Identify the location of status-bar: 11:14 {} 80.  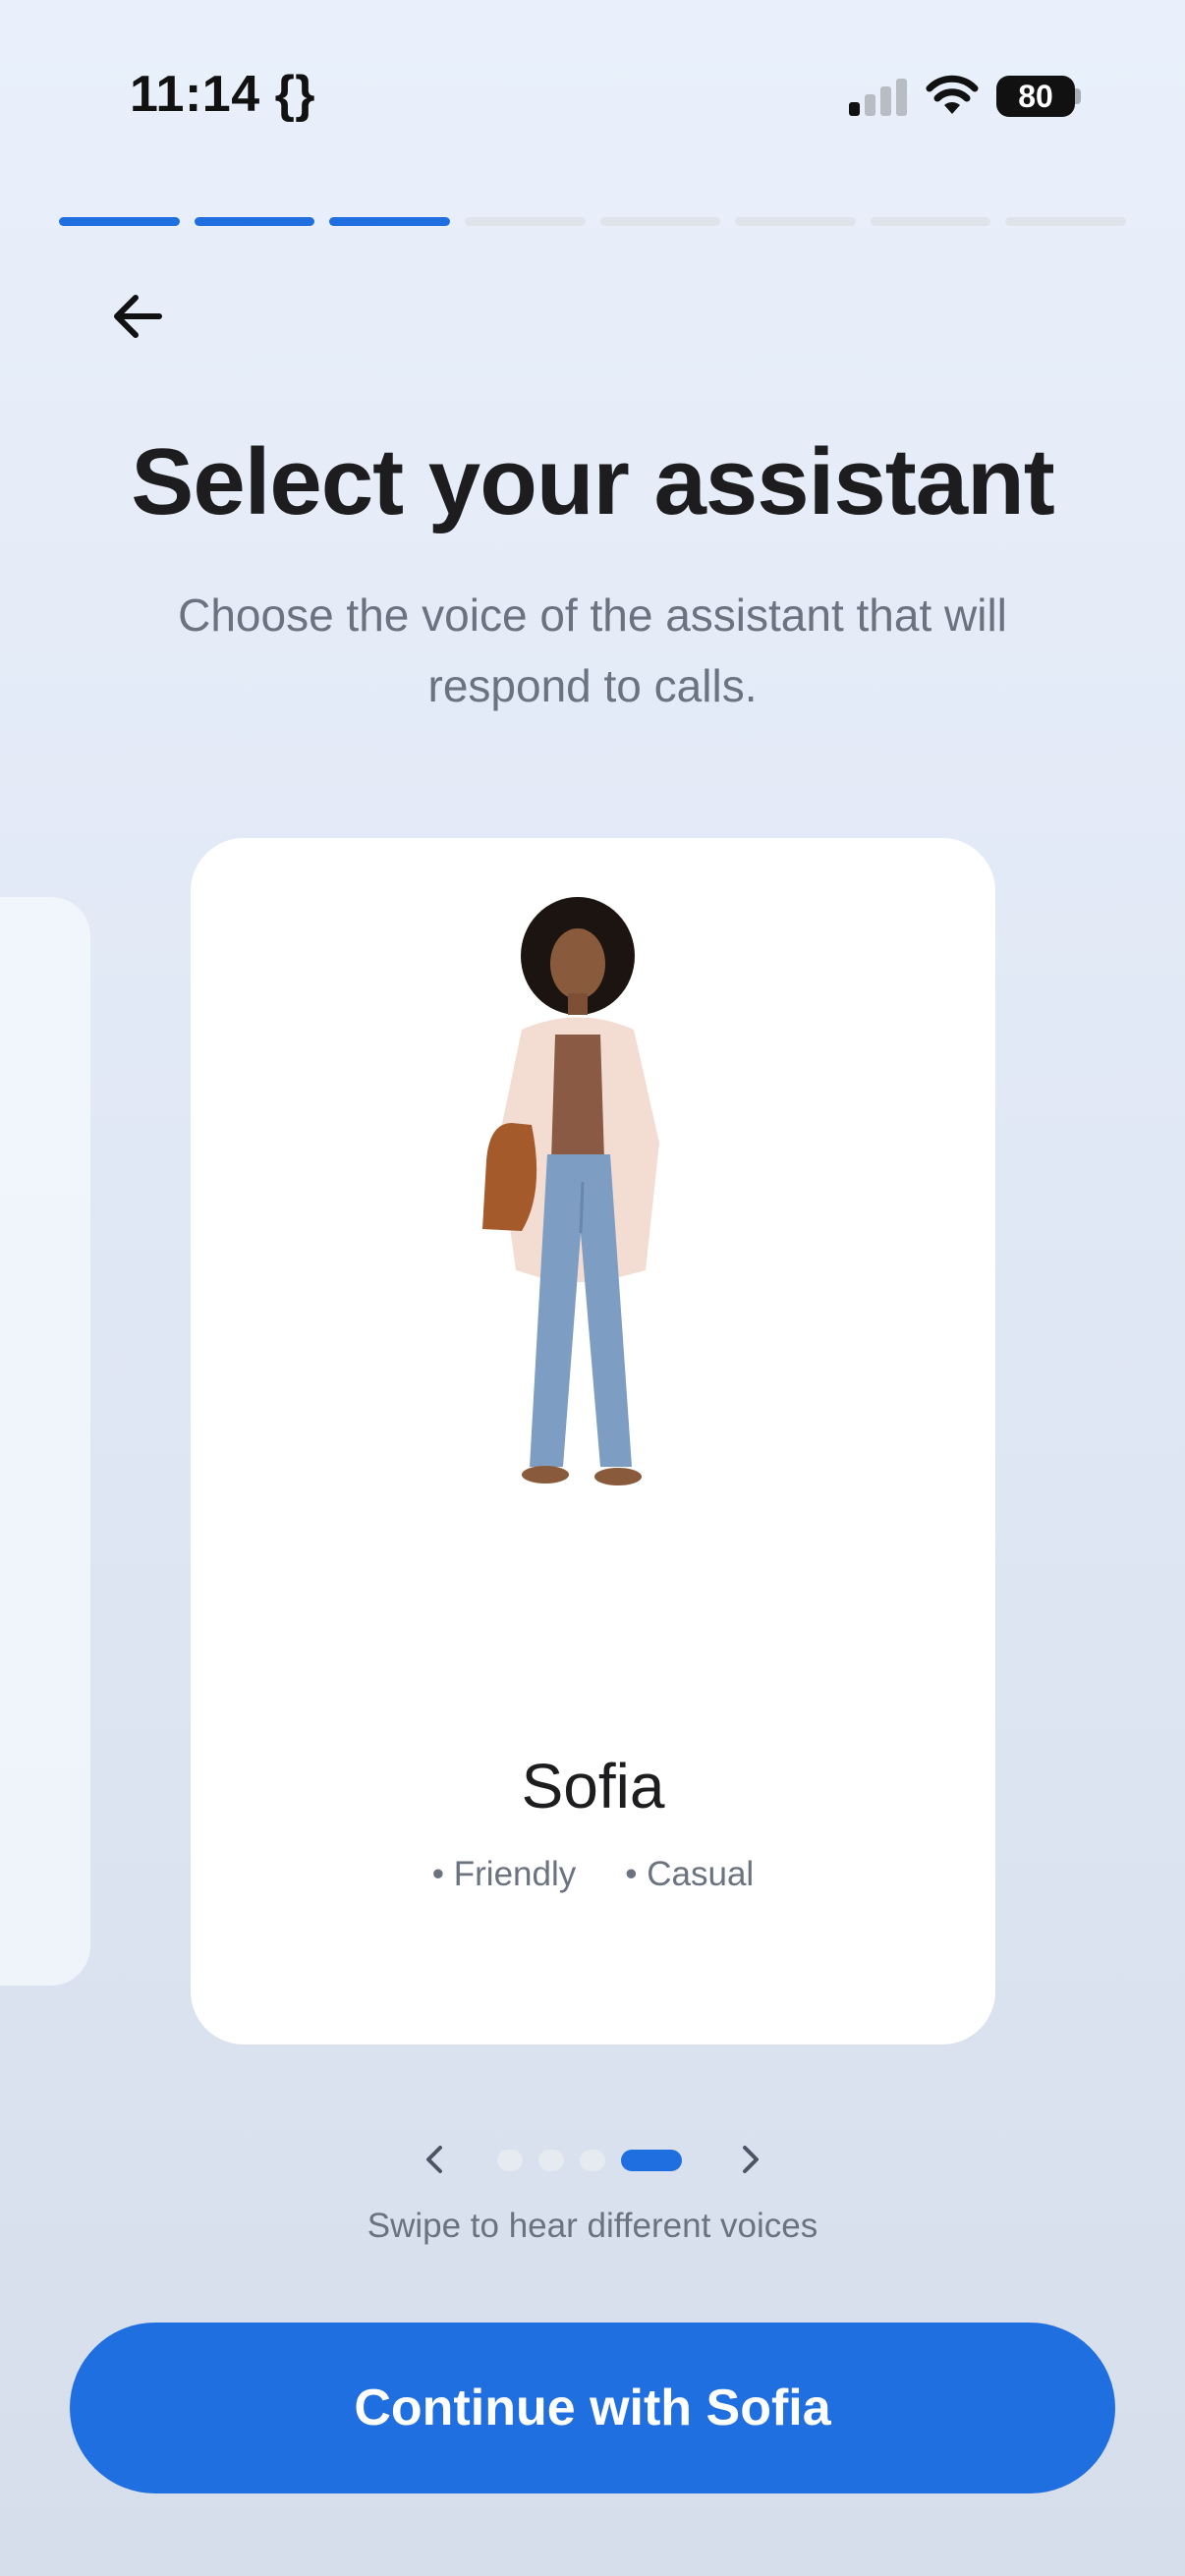
(592, 93).